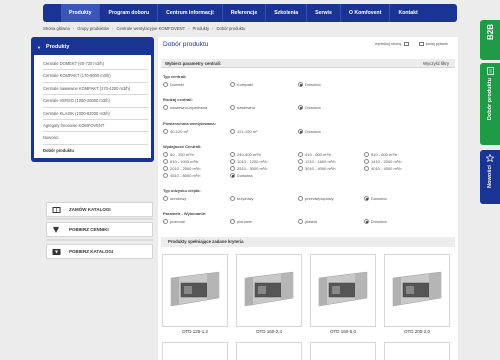  What do you see at coordinates (366, 13) in the screenshot?
I see `nav-o-komfovent: O Komfovent` at bounding box center [366, 13].